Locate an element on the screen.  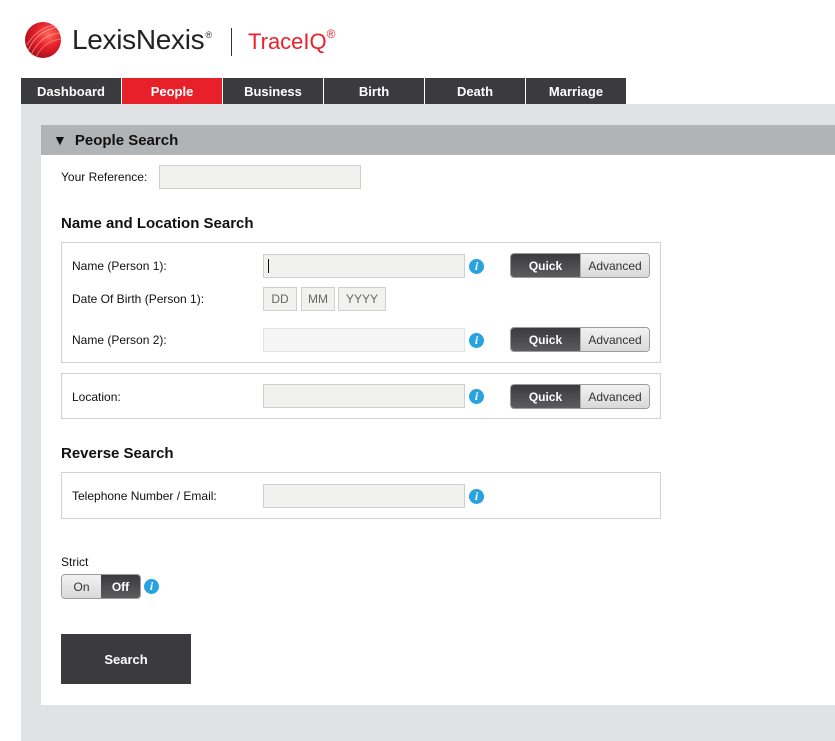
strict-toggle: On Off is located at coordinates (101, 586).